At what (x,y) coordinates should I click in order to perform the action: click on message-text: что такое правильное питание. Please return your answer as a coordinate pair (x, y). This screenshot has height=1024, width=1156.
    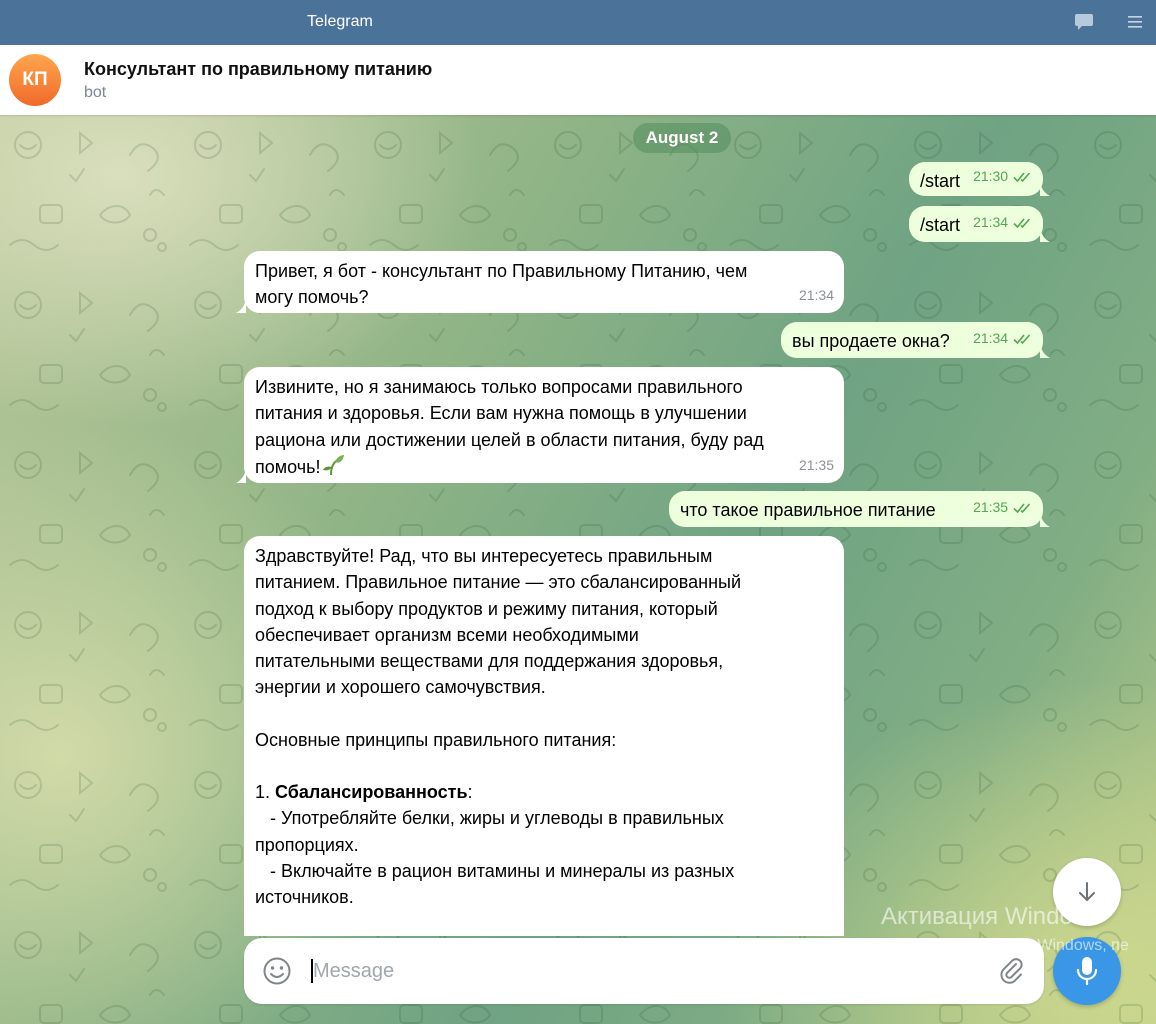
    Looking at the image, I should click on (808, 510).